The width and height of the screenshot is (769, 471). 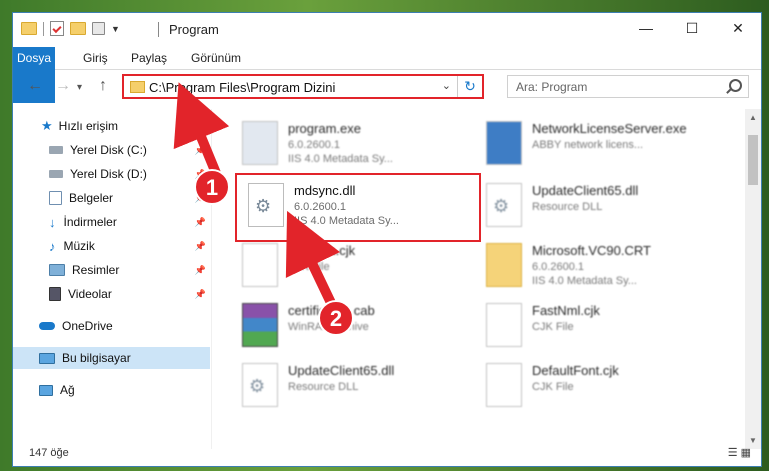 I want to click on sidebar-item-music: ♪ Müzik 📌, so click(x=111, y=246).